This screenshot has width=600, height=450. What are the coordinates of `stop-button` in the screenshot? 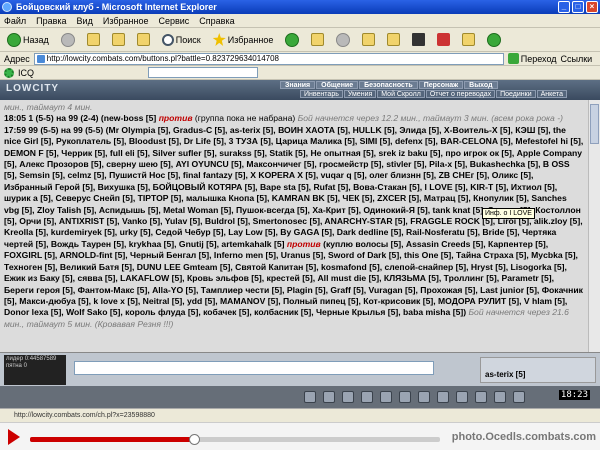 It's located at (93, 40).